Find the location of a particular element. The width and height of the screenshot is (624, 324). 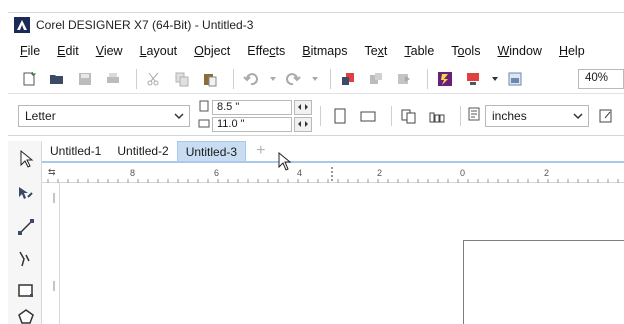

property-bar: Letter 8.5 " 11.0 " inches is located at coordinates (316, 116).